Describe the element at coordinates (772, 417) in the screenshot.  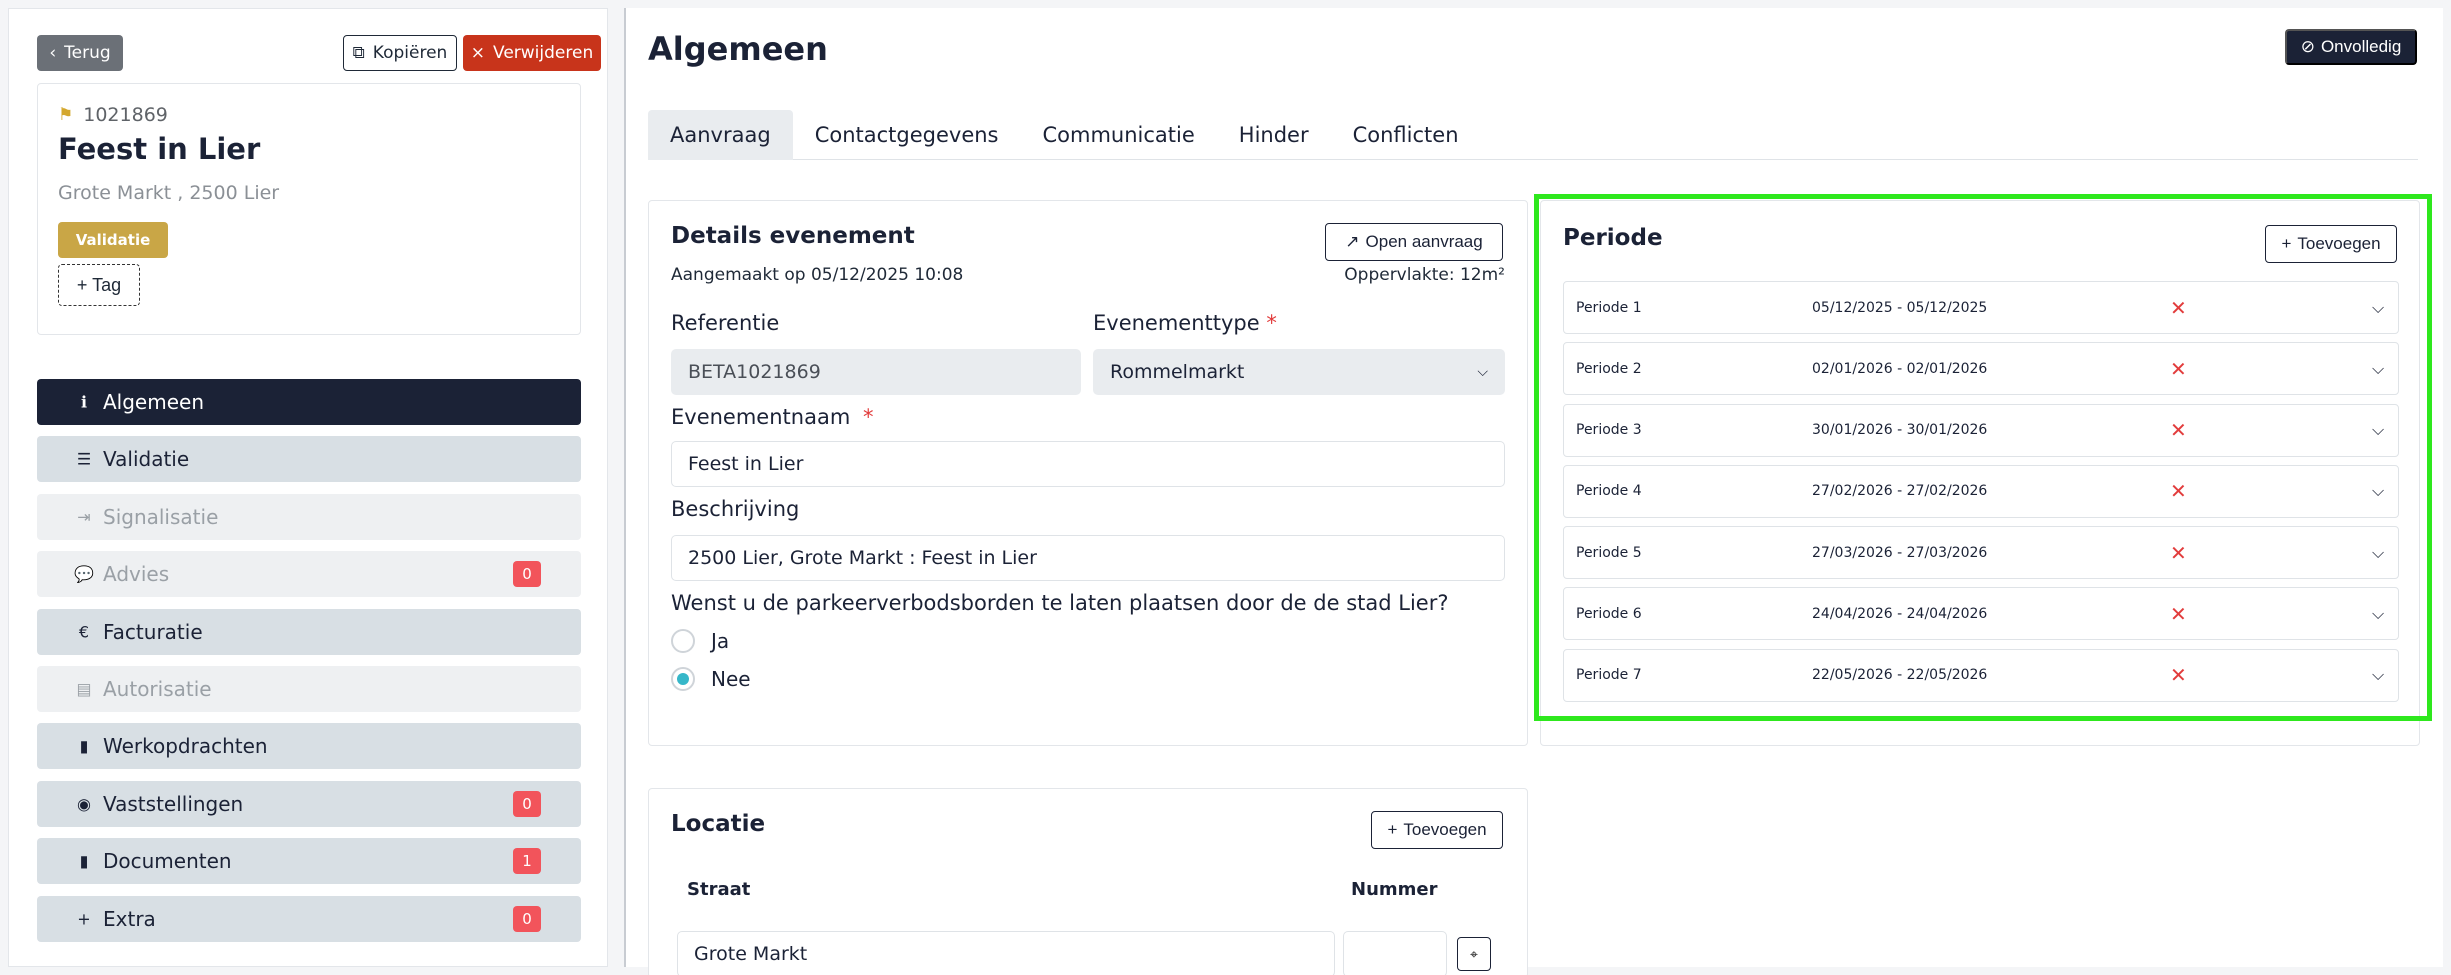
I see `evenementnaam-label: Evenementnaam *` at that location.